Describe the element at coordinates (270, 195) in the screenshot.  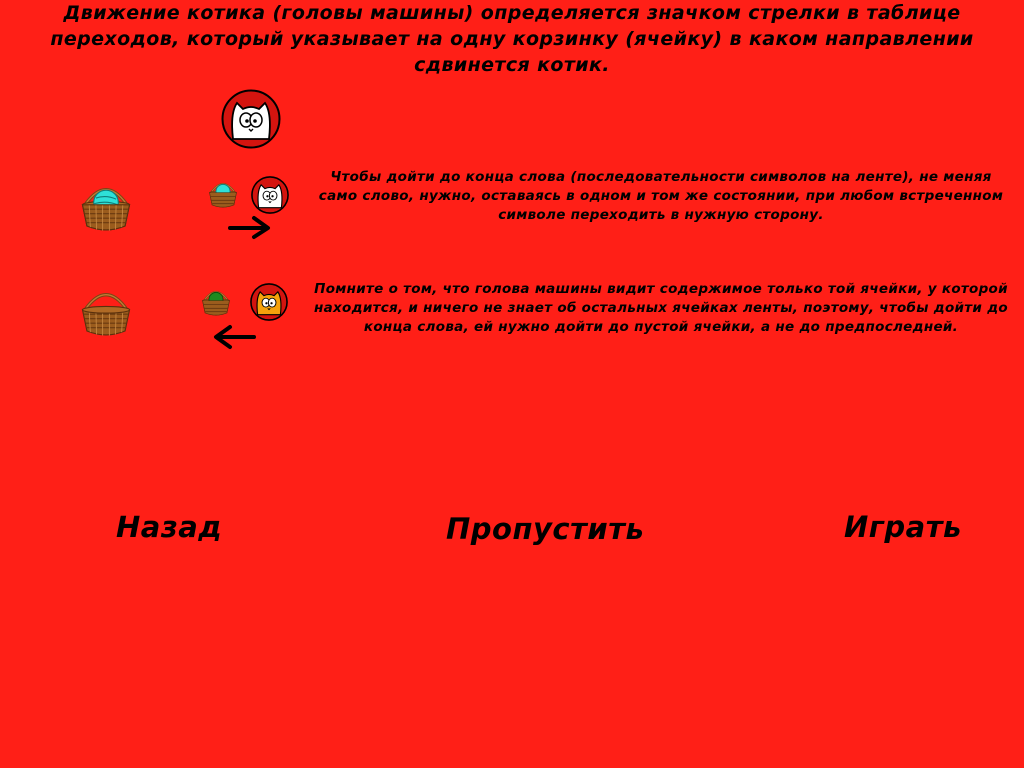
I see `cat-white-icon` at that location.